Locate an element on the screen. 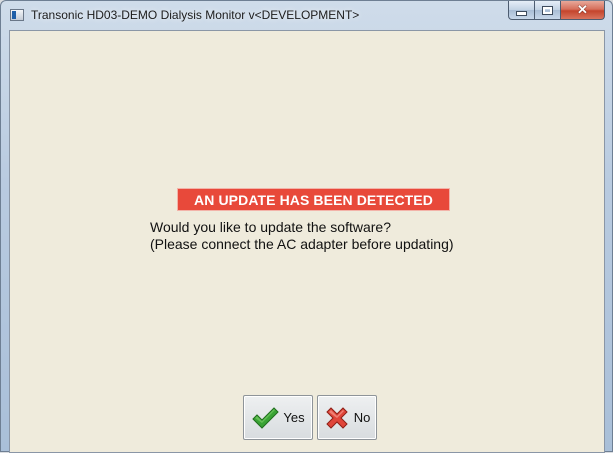 The height and width of the screenshot is (453, 613). no-button: No is located at coordinates (347, 417).